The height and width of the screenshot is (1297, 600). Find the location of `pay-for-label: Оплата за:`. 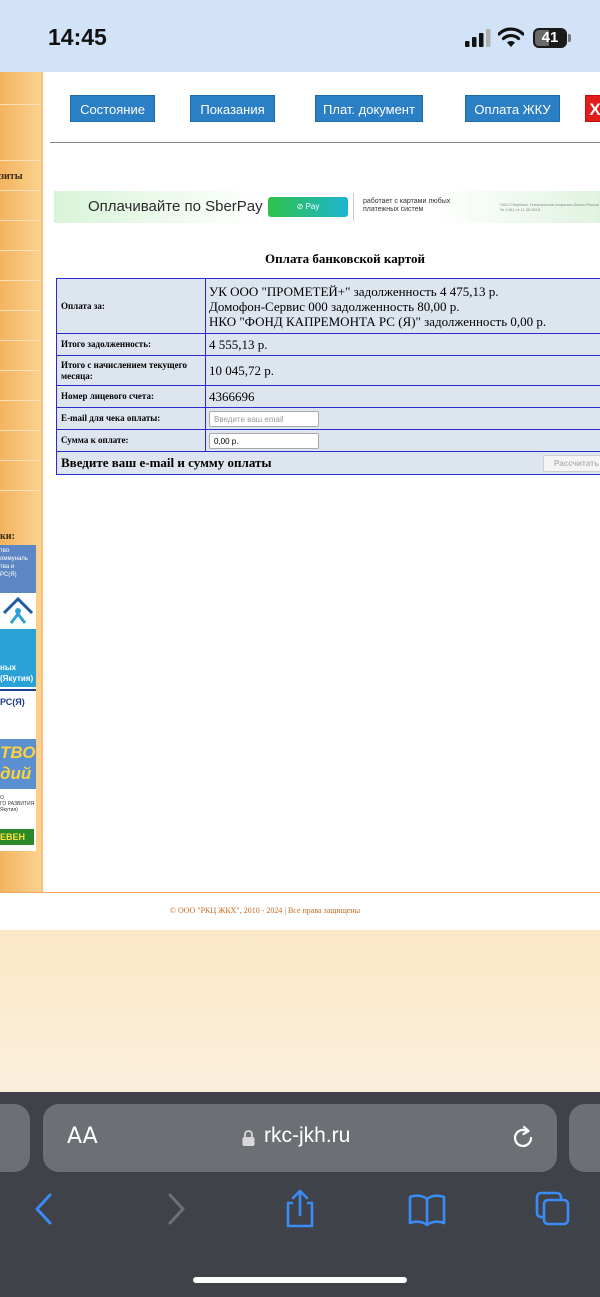

pay-for-label: Оплата за: is located at coordinates (131, 306).